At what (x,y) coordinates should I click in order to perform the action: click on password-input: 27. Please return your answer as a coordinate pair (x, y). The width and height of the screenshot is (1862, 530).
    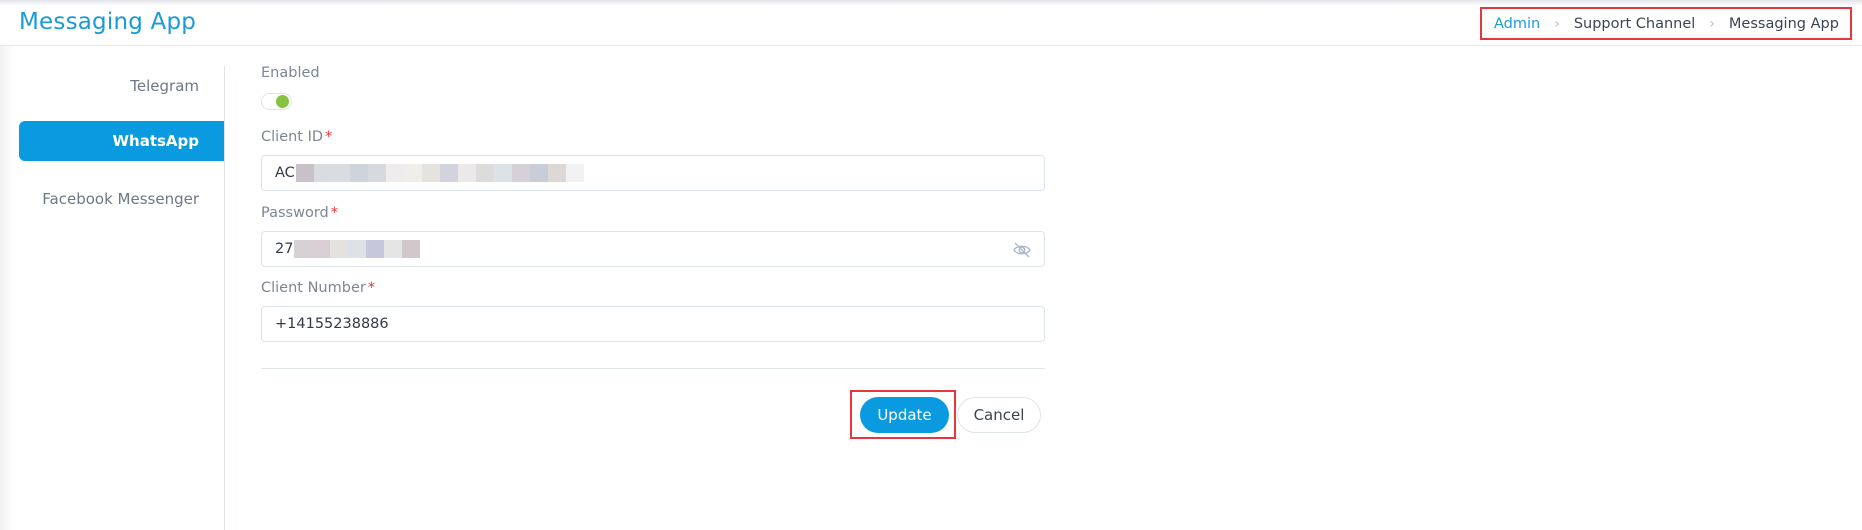
    Looking at the image, I should click on (653, 249).